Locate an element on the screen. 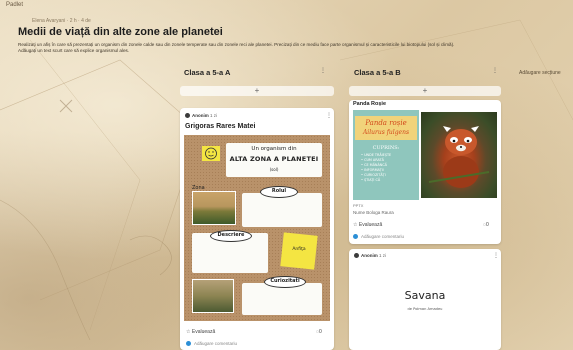  post-title: Panda Roșie is located at coordinates (370, 104).